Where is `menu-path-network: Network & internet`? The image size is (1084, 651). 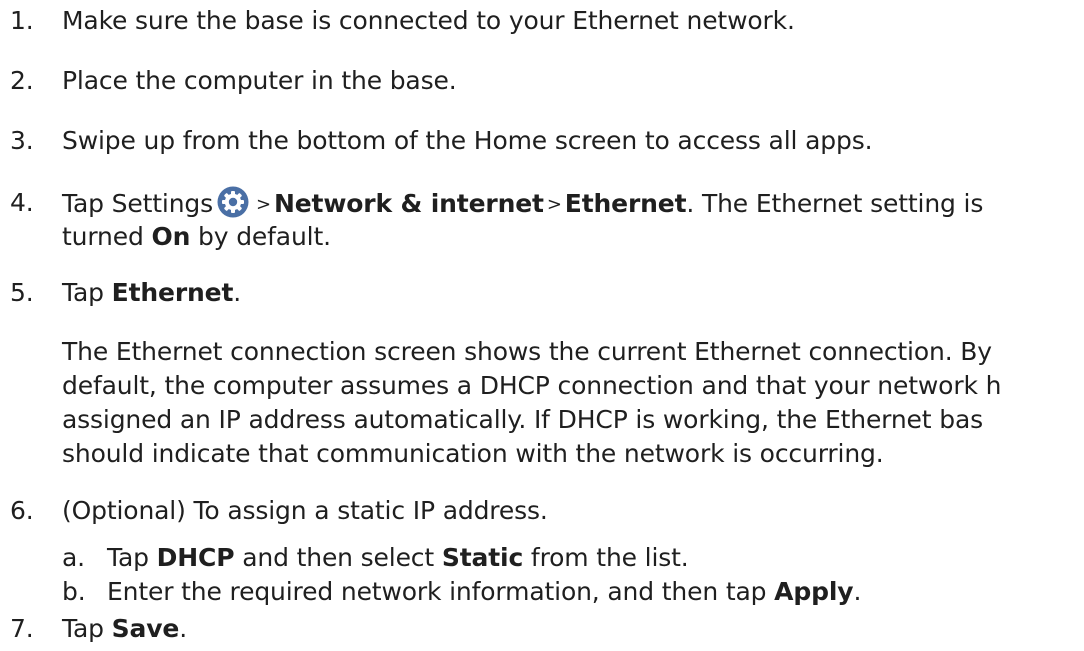 menu-path-network: Network & internet is located at coordinates (408, 203).